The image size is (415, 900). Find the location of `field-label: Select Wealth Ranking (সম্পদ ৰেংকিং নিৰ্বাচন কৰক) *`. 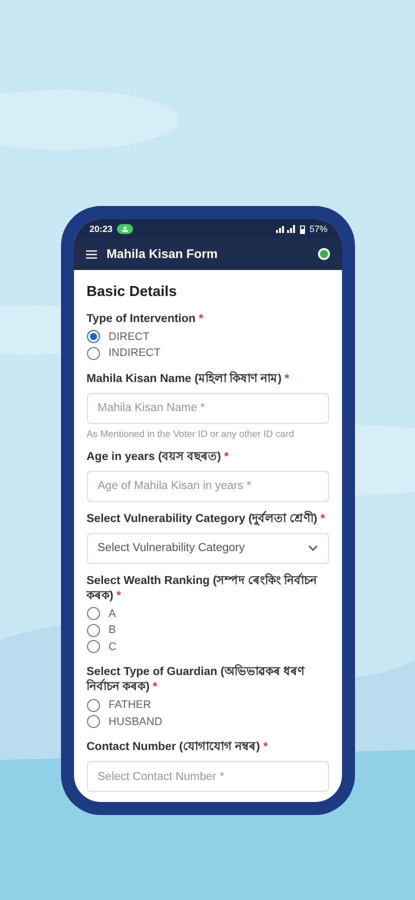

field-label: Select Wealth Ranking (সম্পদ ৰেংকিং নিৰ্বাচন কৰক) * is located at coordinates (202, 589).